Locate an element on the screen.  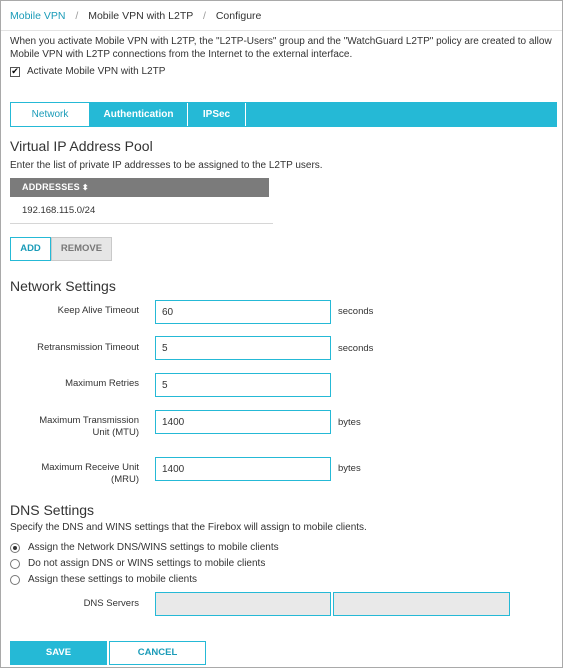
tab-network: Network is located at coordinates (50, 114).